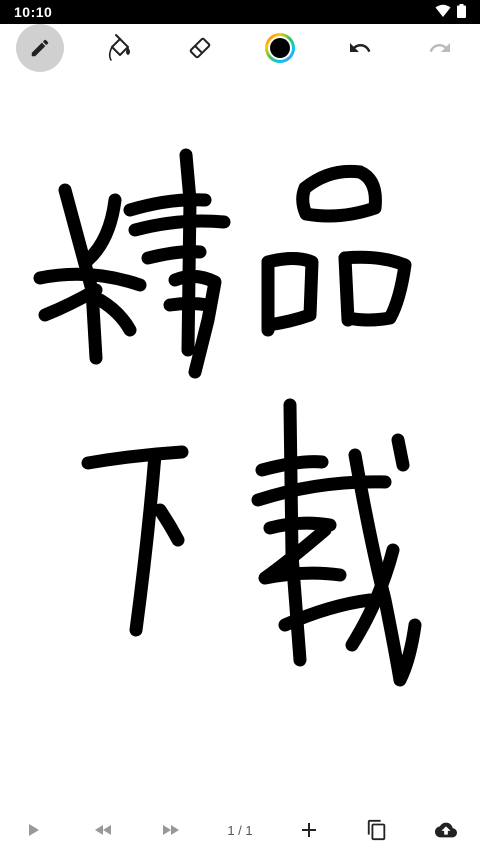 This screenshot has height=855, width=480. I want to click on add-page-button, so click(309, 830).